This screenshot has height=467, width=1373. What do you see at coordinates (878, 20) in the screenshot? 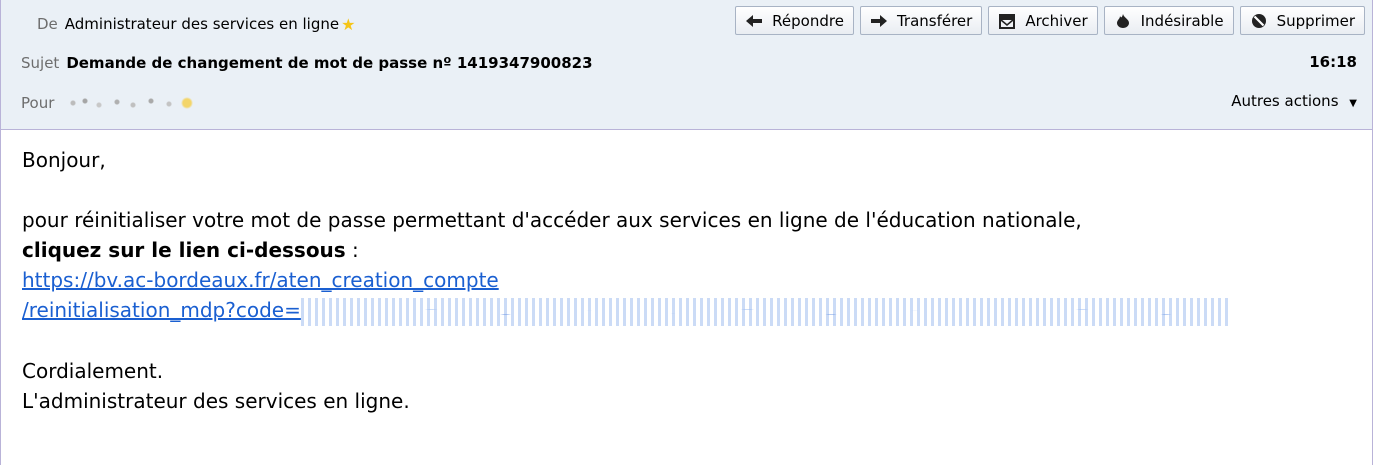
I see `forward-icon` at bounding box center [878, 20].